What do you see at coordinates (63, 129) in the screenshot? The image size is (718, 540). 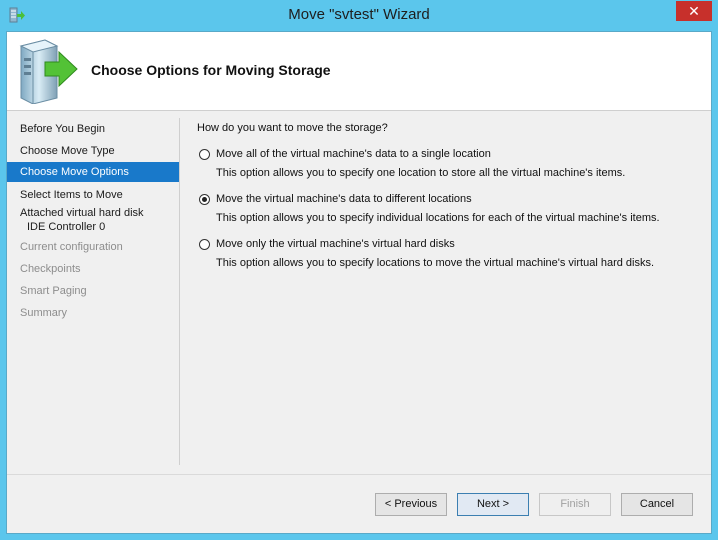 I see `nav-step-label: Before You Begin` at bounding box center [63, 129].